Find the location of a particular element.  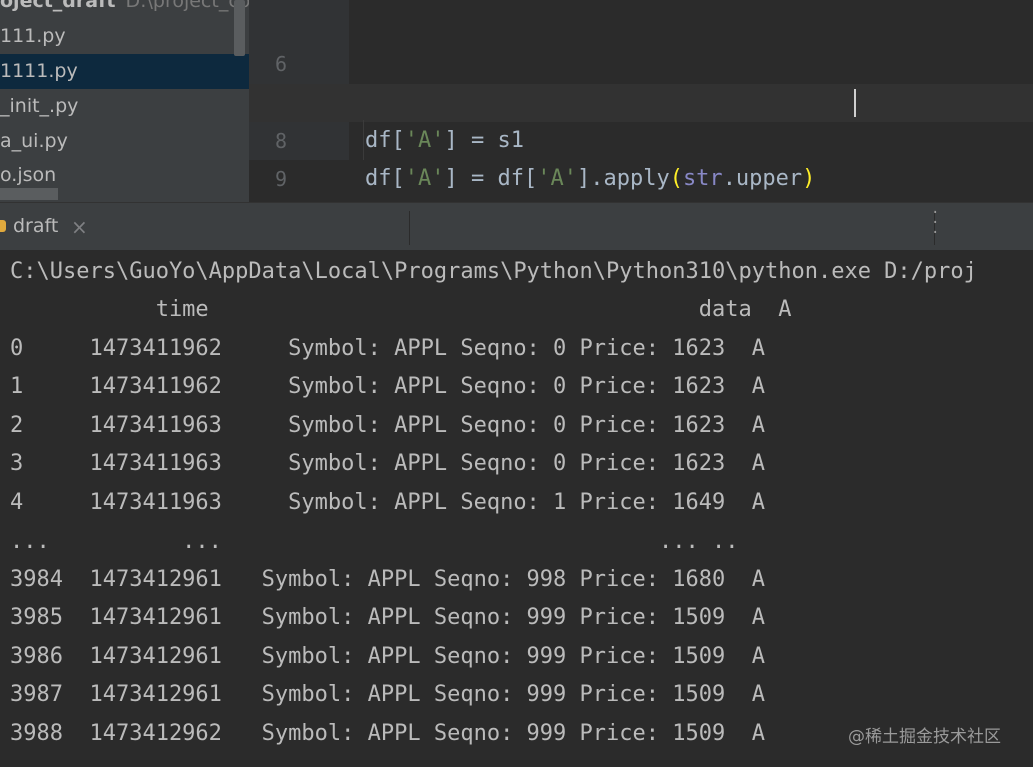

code-text: df['A'] = df['A'].apply(str.upper) is located at coordinates (590, 178).